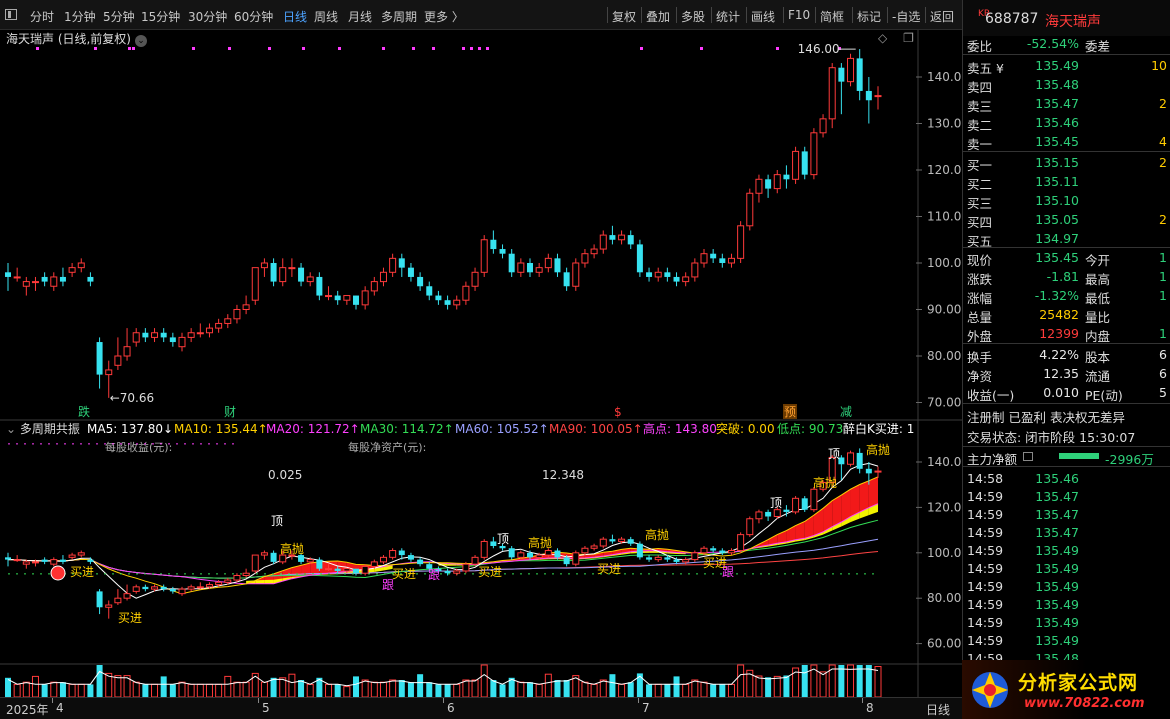  What do you see at coordinates (1057, 568) in the screenshot?
I see `tick-price: 135.49` at bounding box center [1057, 568].